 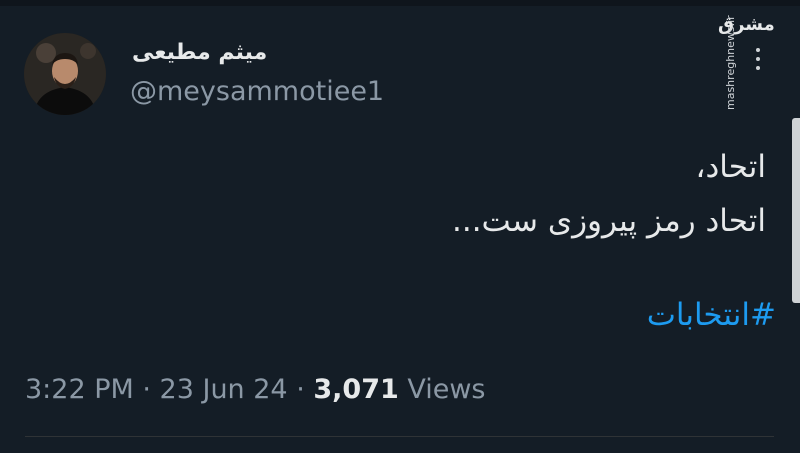 I want to click on hashtag-link: #انتخابات, so click(x=711, y=315).